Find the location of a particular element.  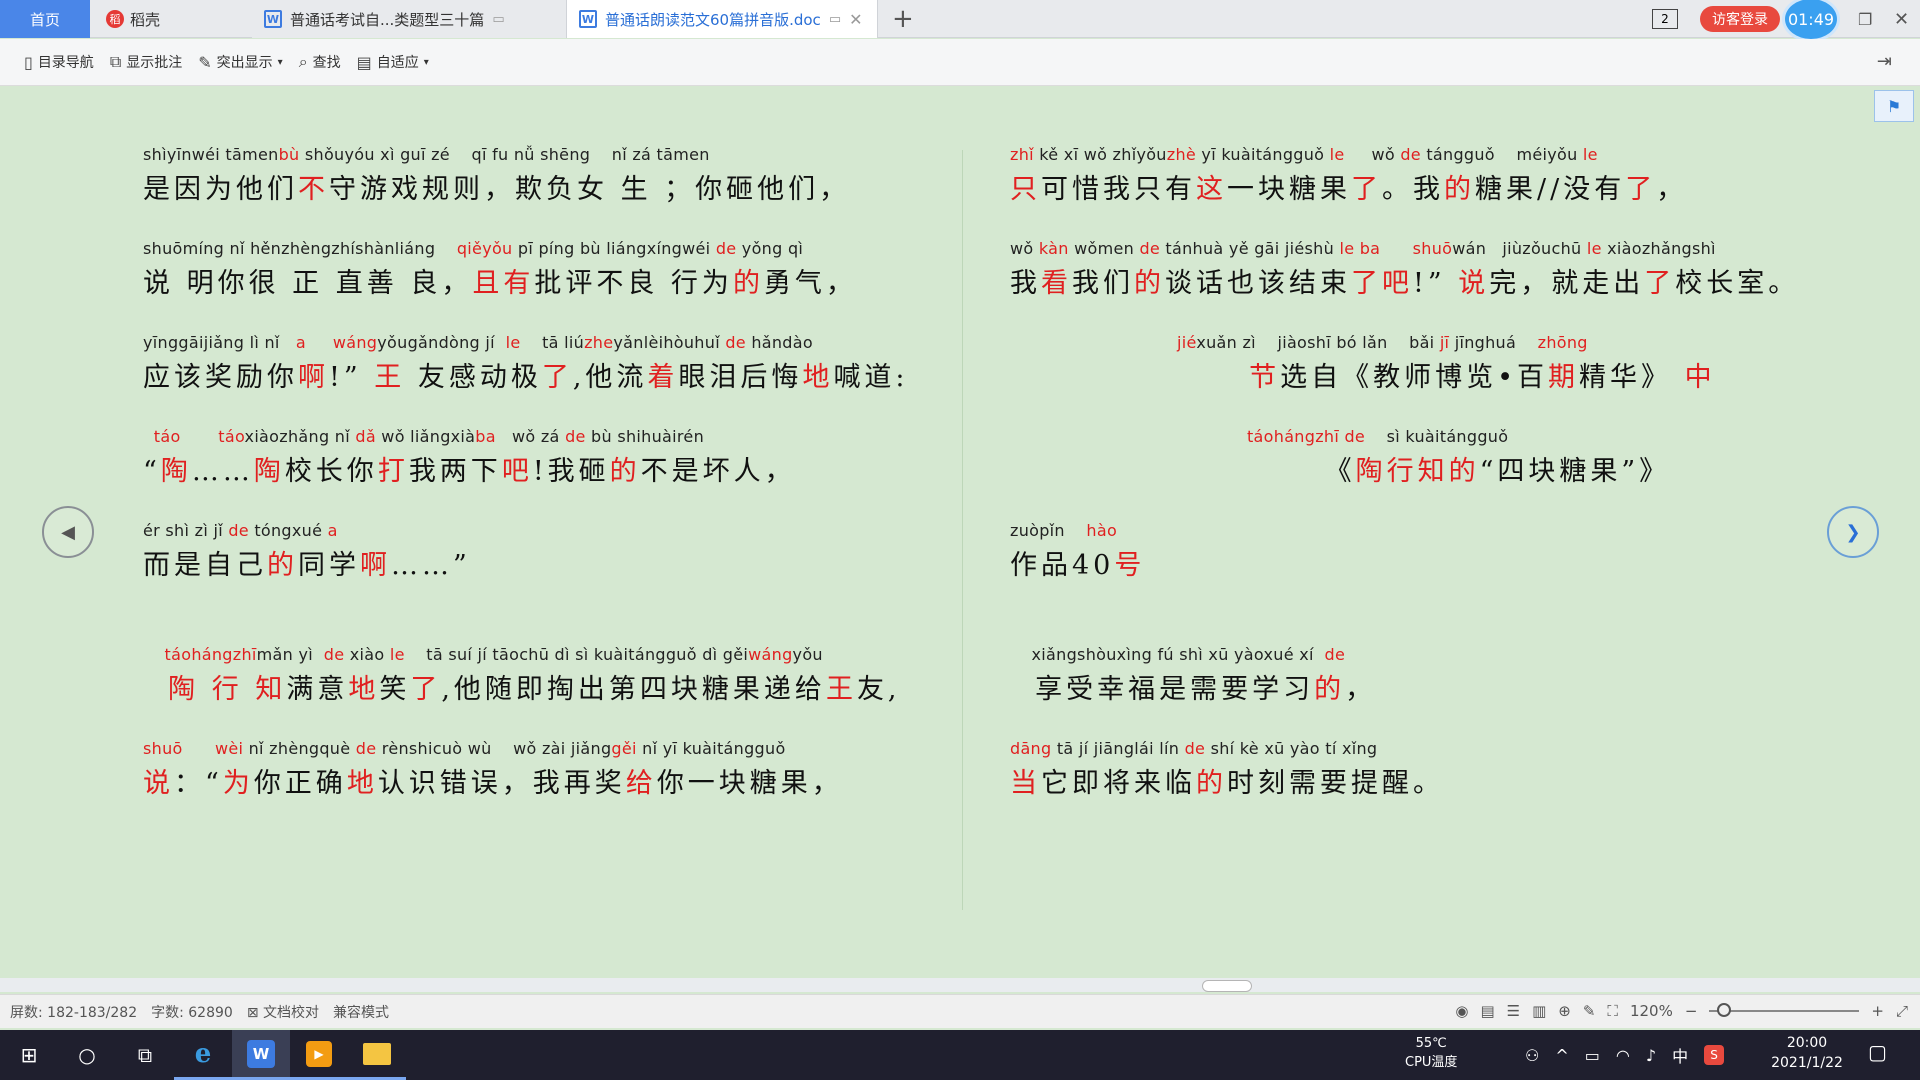

zoom-in-icon: + is located at coordinates (1877, 1011).